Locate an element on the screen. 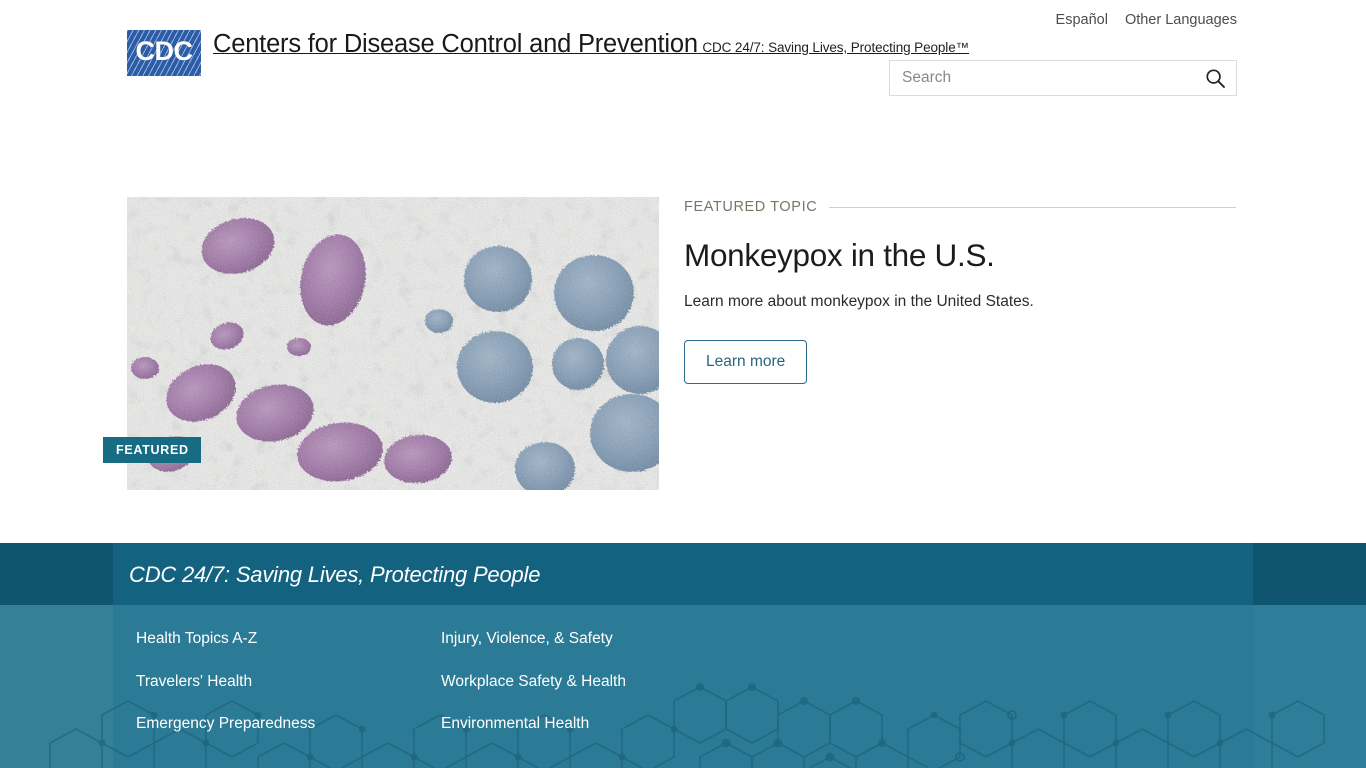 This screenshot has height=768, width=1366. featured-image is located at coordinates (393, 343).